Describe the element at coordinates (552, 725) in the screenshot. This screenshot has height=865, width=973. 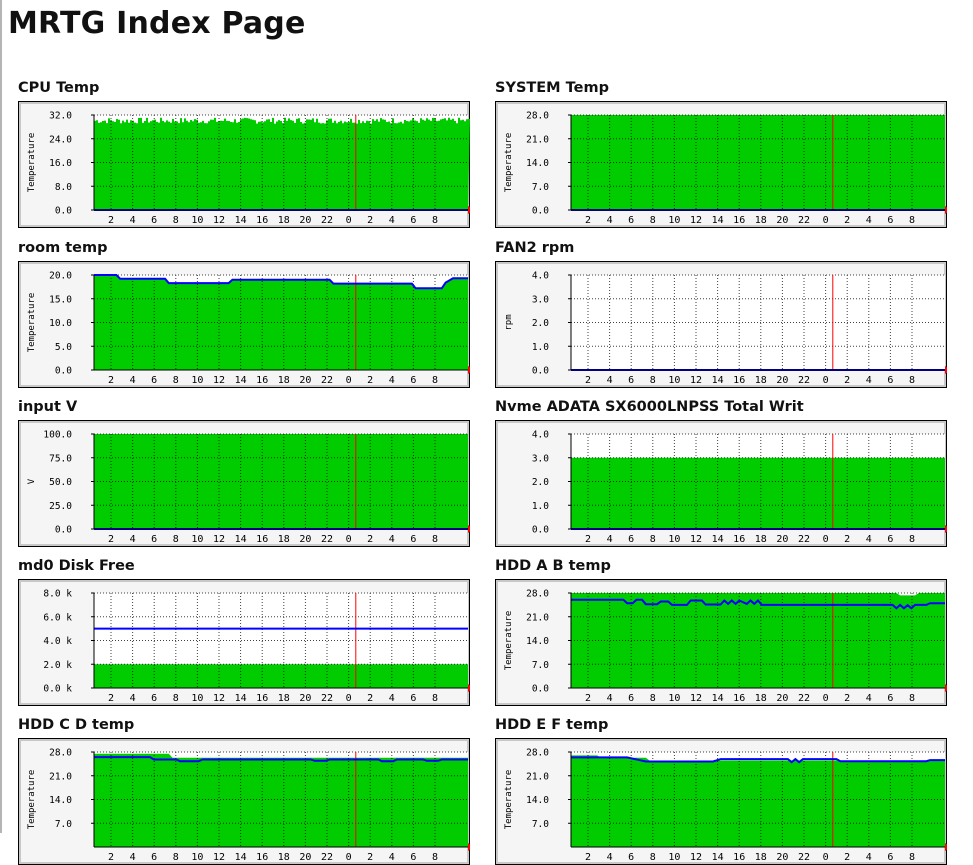
I see `graph-title: HDD E F temp` at that location.